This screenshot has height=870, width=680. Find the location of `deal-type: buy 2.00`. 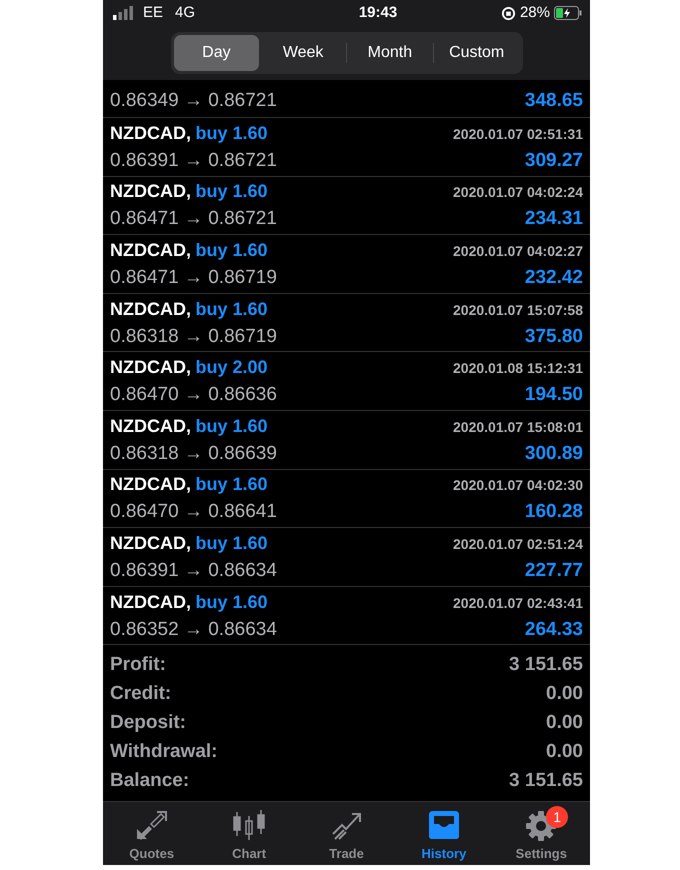

deal-type: buy 2.00 is located at coordinates (231, 367).